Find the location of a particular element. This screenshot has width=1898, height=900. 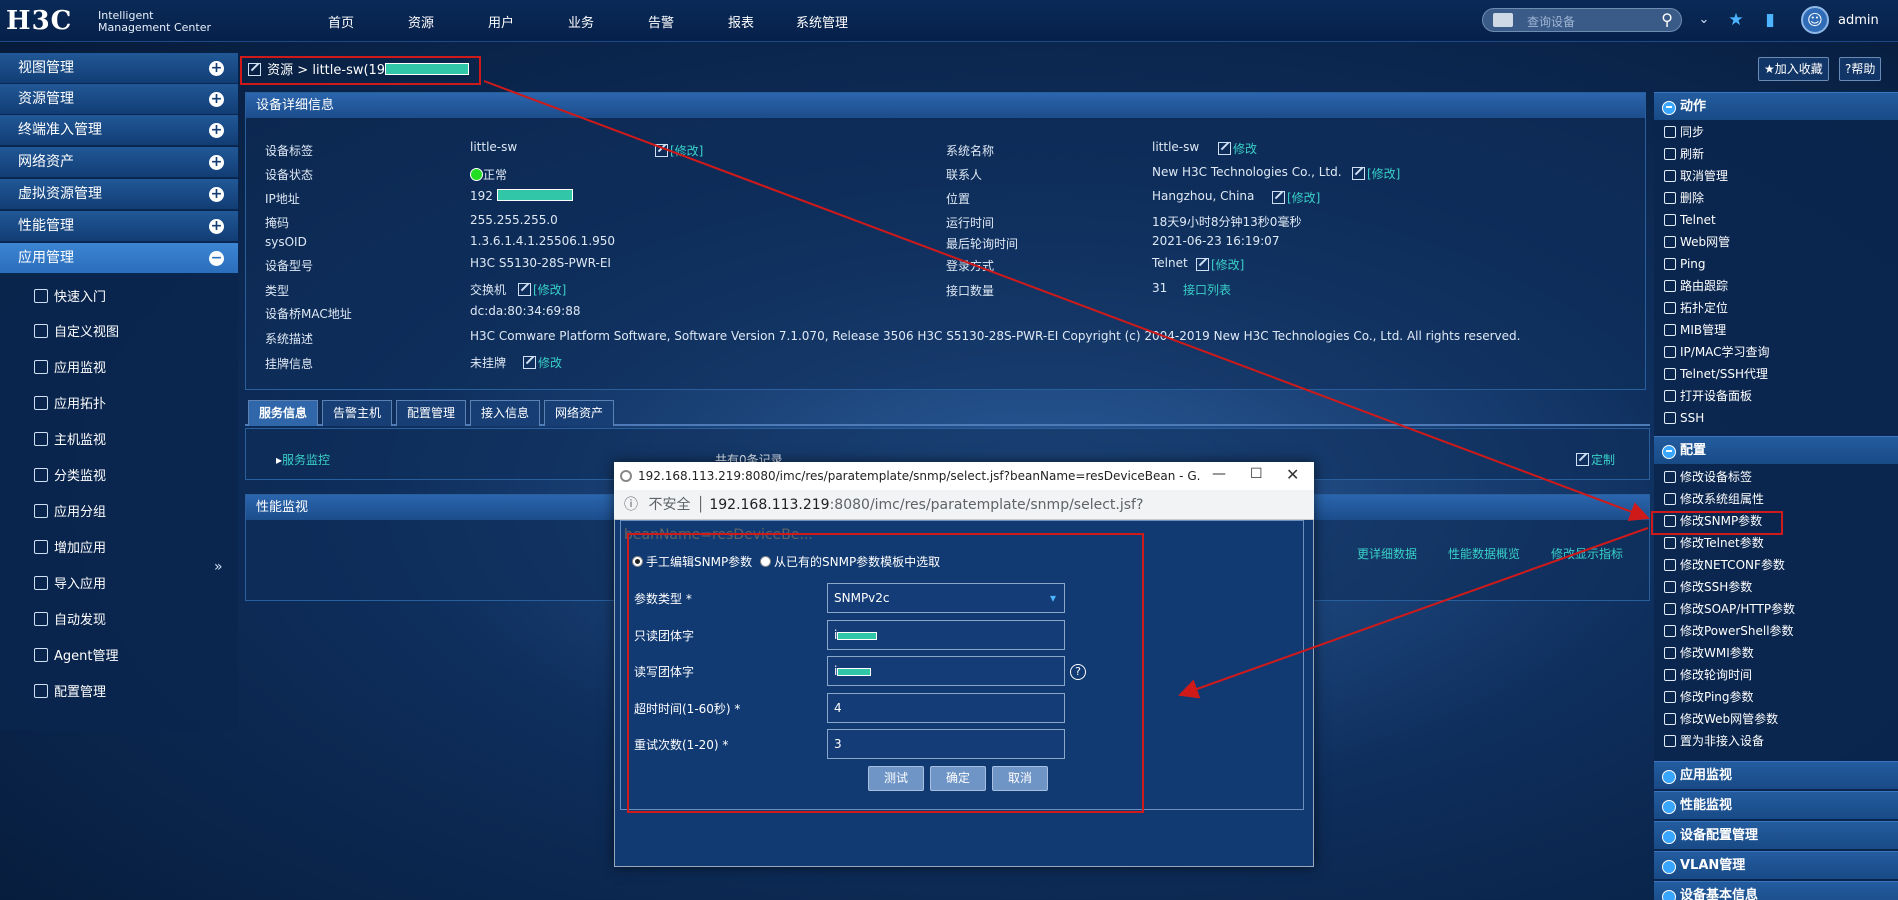

config-item-11-icon is located at coordinates (1670, 719).